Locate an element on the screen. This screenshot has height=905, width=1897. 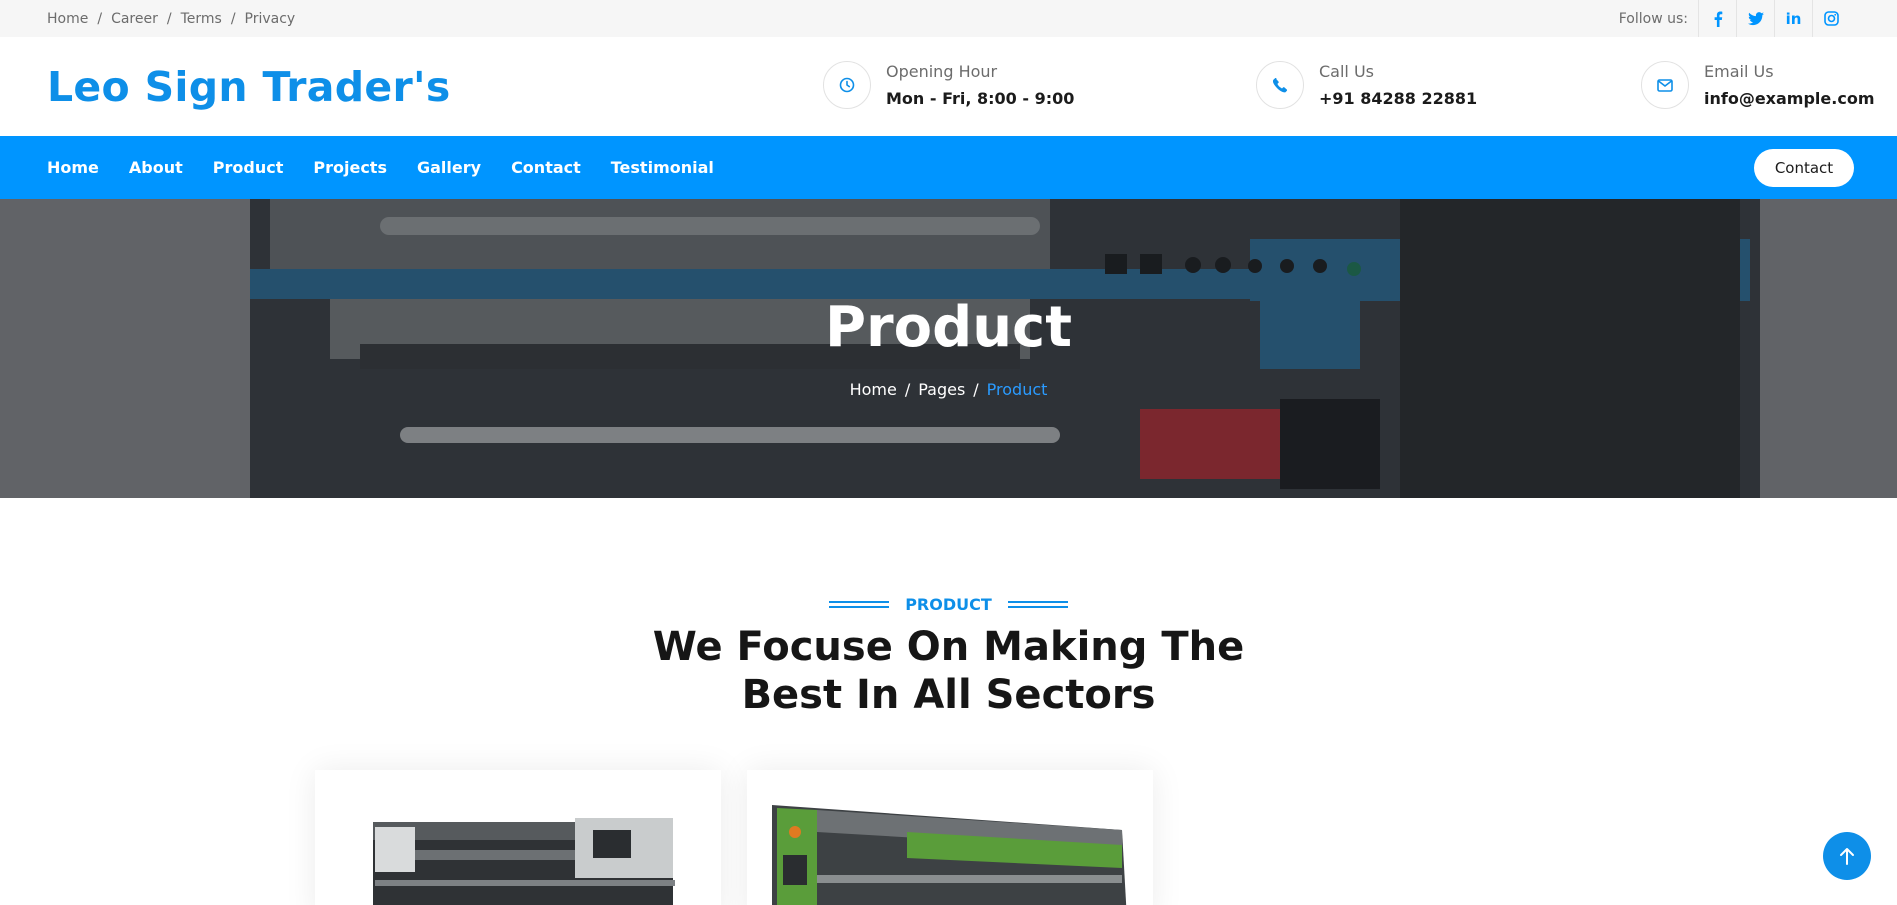
call-us: Call Us +91 84288 22881 is located at coordinates (1366, 85).